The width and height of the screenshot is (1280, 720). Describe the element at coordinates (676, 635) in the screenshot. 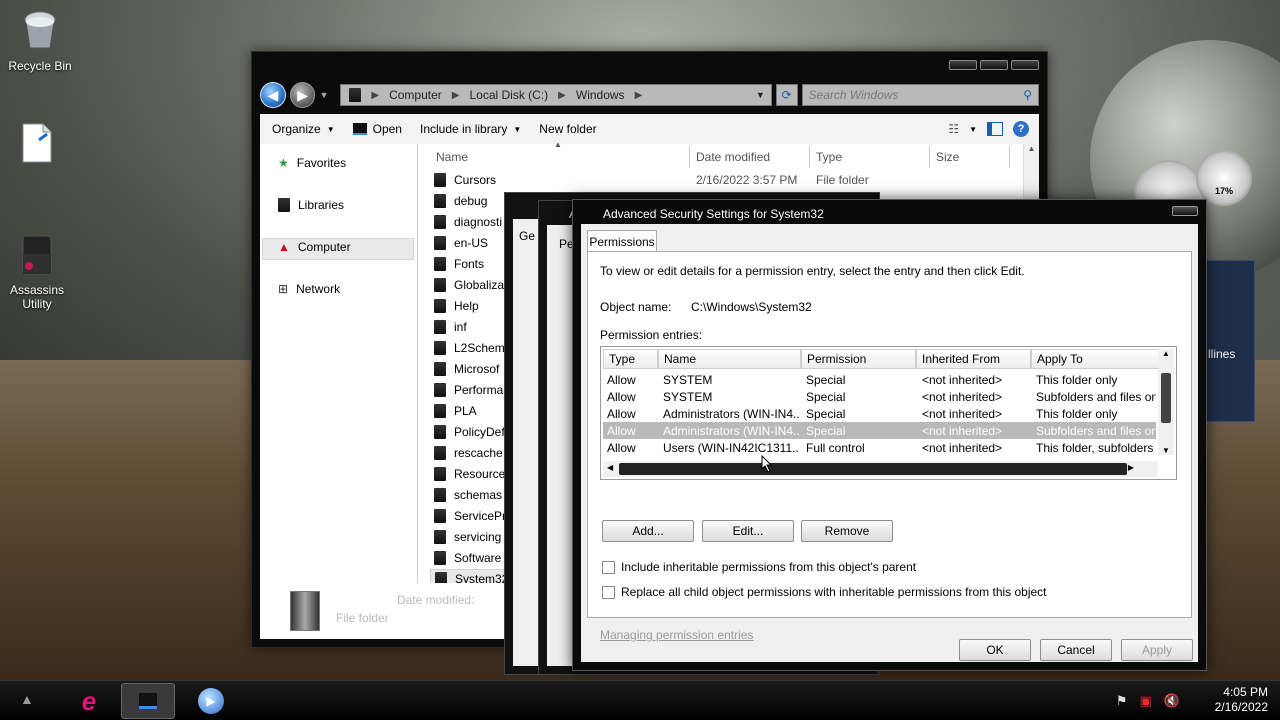

I see `managing-permissions-link: Managing permission entries` at that location.